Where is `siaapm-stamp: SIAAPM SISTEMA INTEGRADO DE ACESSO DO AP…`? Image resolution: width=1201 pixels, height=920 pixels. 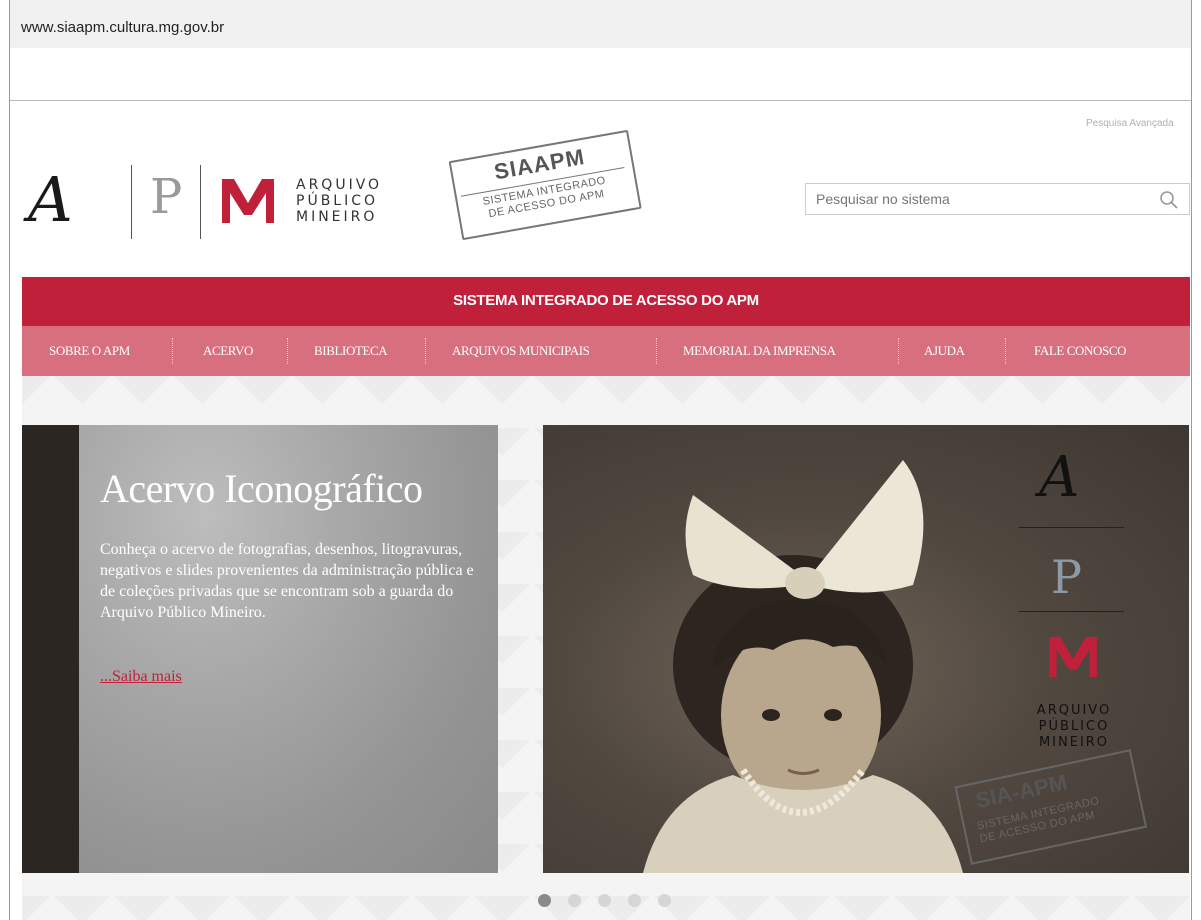
siaapm-stamp: SIAAPM SISTEMA INTEGRADO DE ACESSO DO AP… is located at coordinates (545, 184).